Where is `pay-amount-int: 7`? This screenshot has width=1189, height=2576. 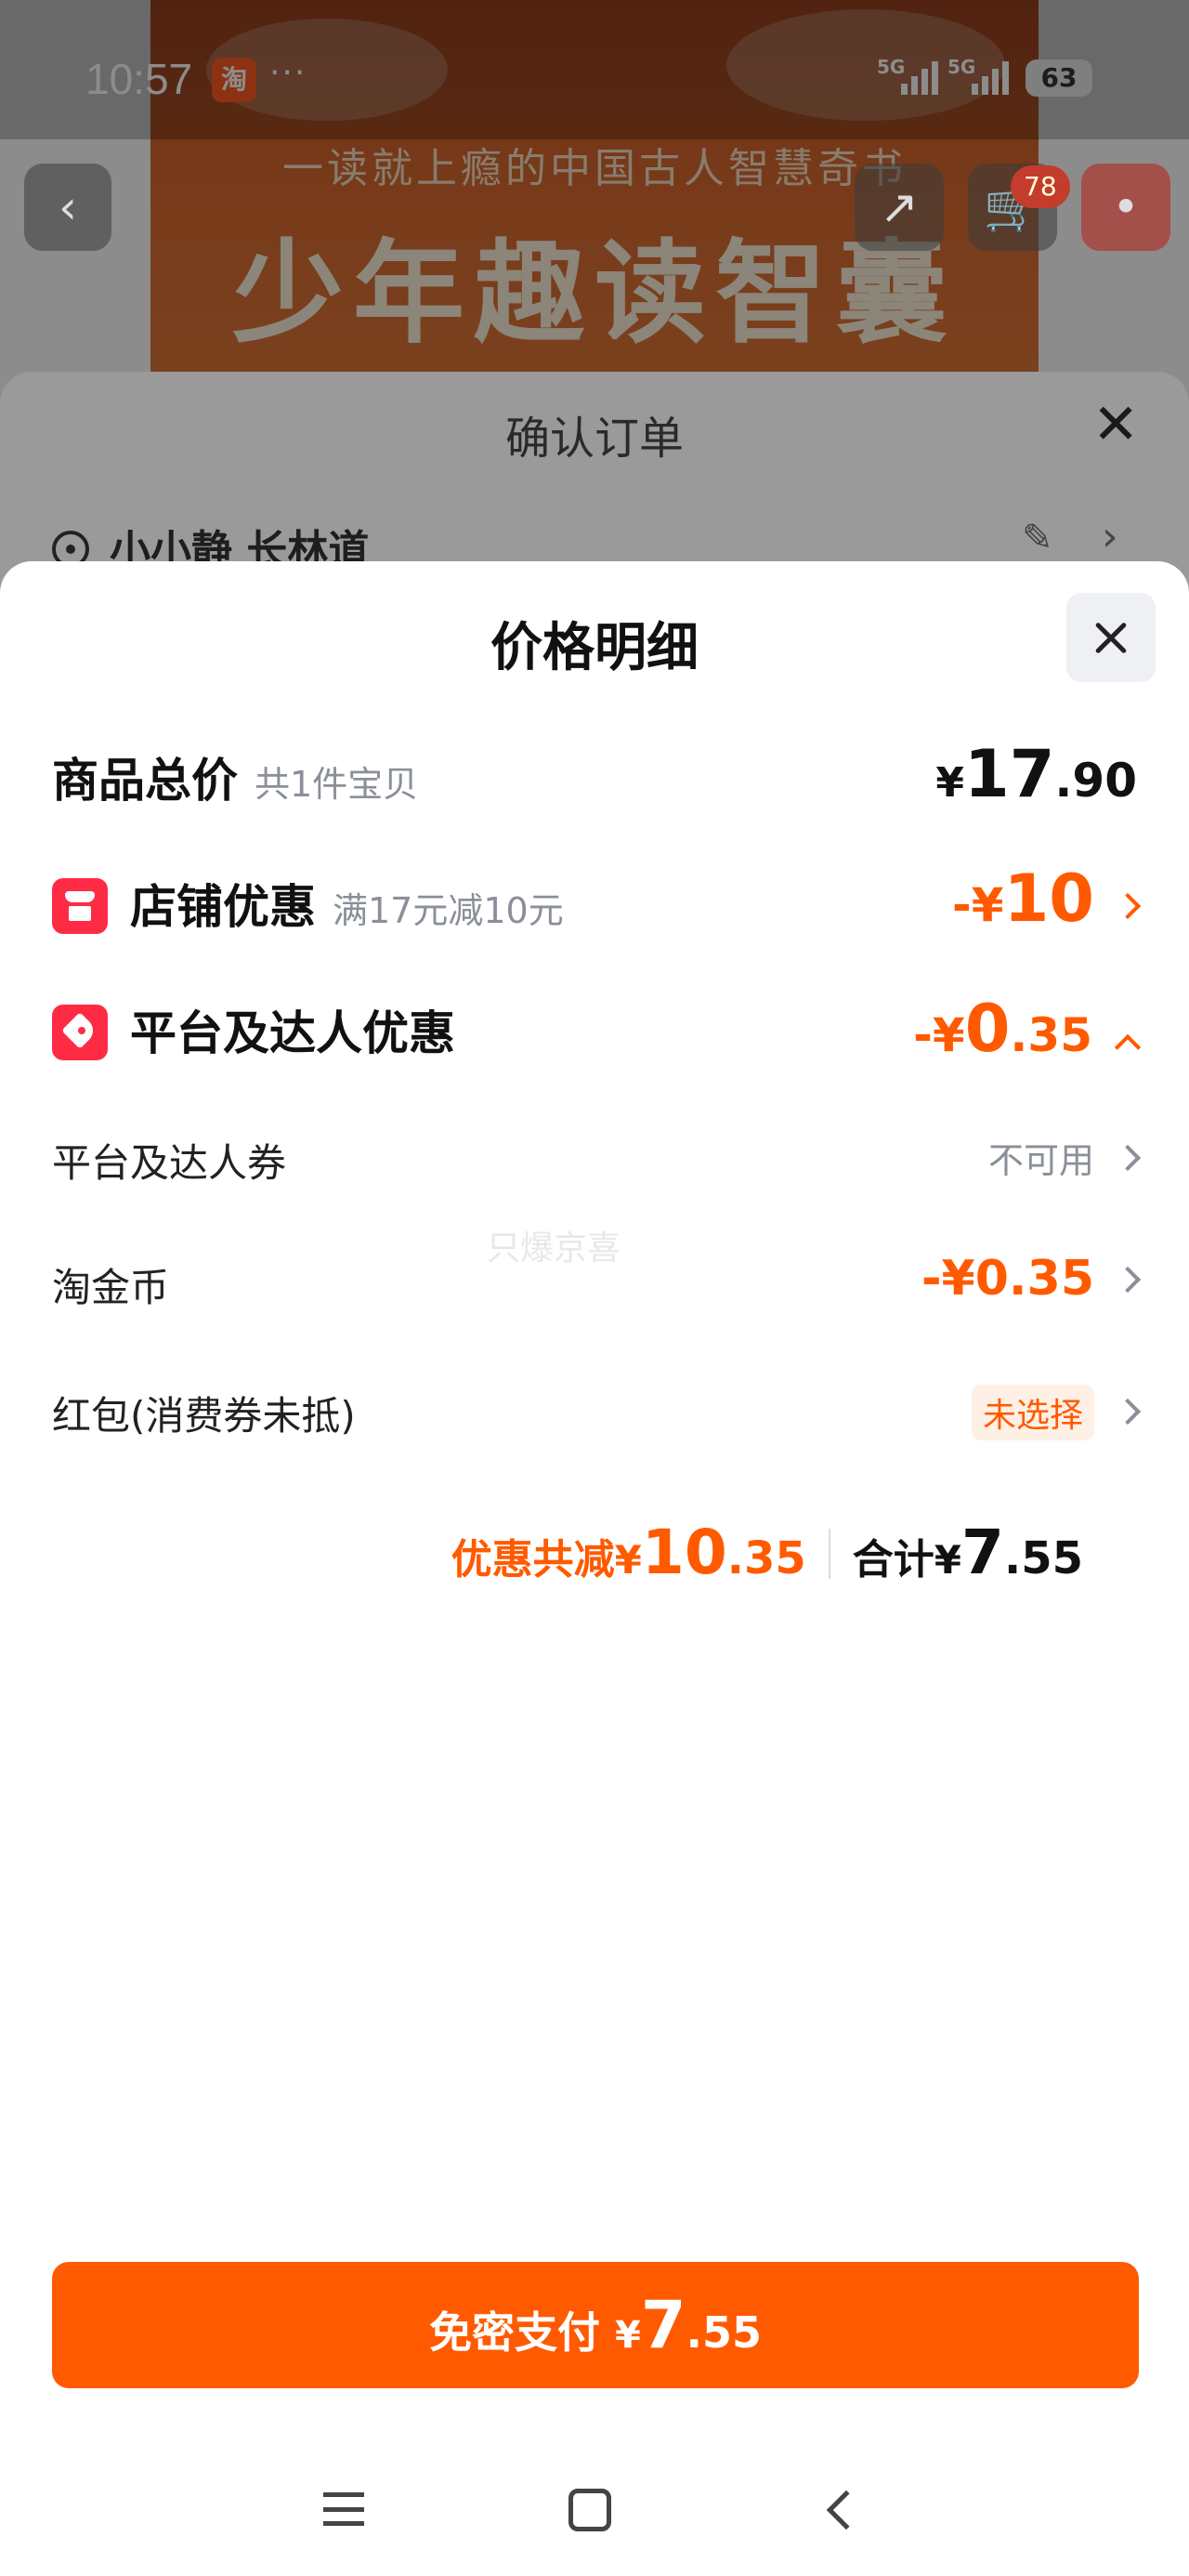 pay-amount-int: 7 is located at coordinates (663, 2325).